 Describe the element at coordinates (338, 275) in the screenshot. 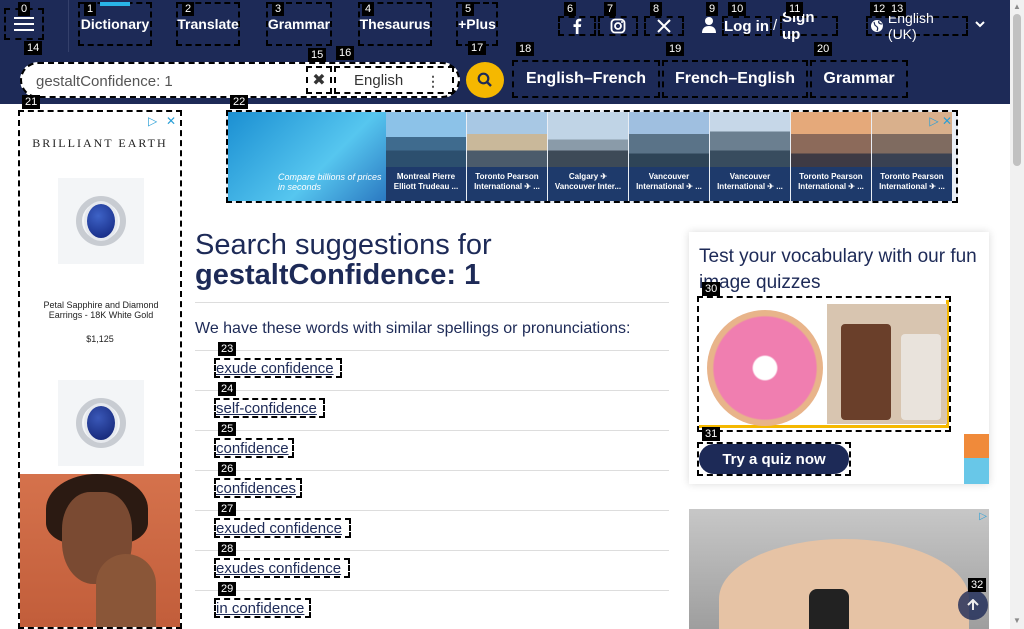

I see `headline-query: gestaltConfidence: 1` at that location.